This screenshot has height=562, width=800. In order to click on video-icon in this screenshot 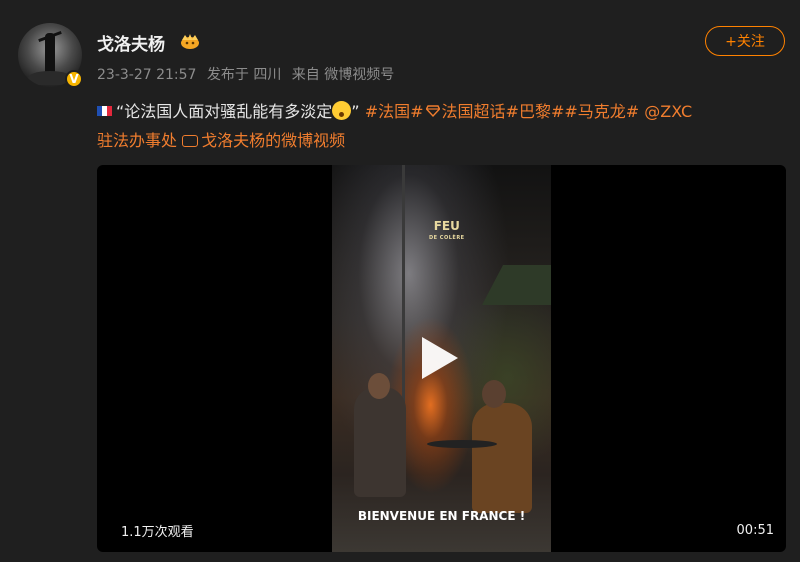, I will do `click(190, 141)`.